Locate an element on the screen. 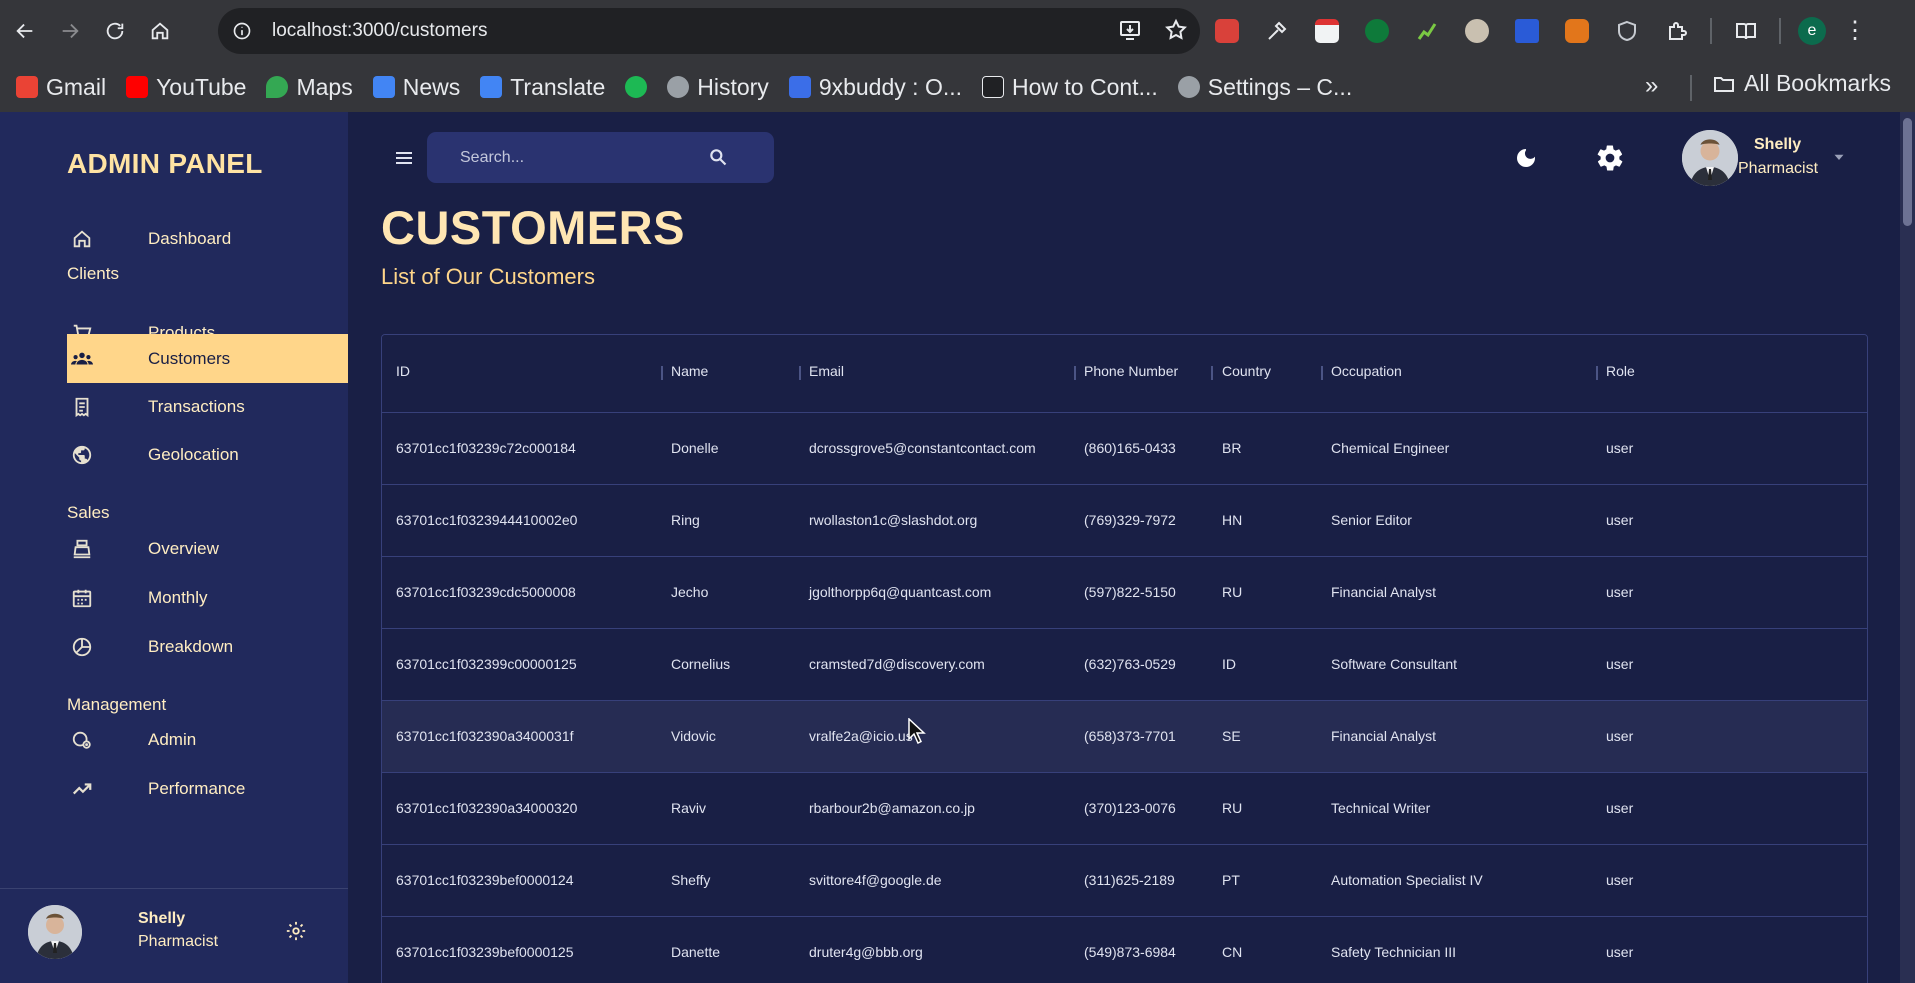 The width and height of the screenshot is (1915, 983). browser-menu-icon: ⋮ is located at coordinates (1855, 30).